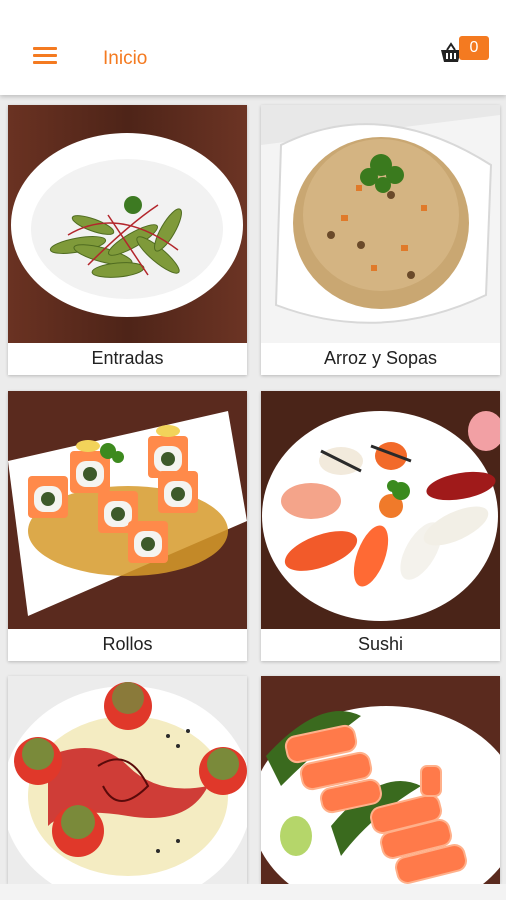 Image resolution: width=506 pixels, height=900 pixels. I want to click on cart-button: 0, so click(465, 52).